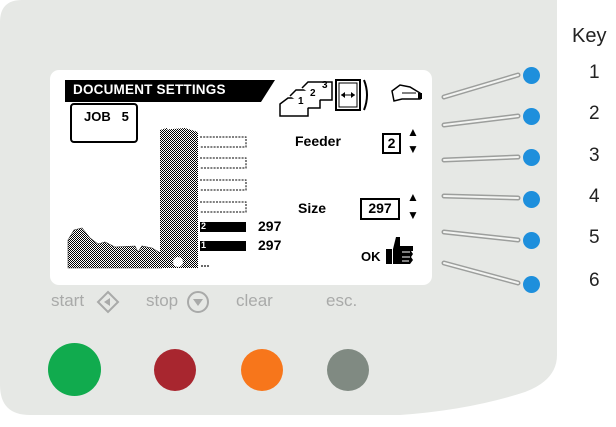 The height and width of the screenshot is (427, 616). Describe the element at coordinates (594, 113) in the screenshot. I see `key-number-2: 2` at that location.